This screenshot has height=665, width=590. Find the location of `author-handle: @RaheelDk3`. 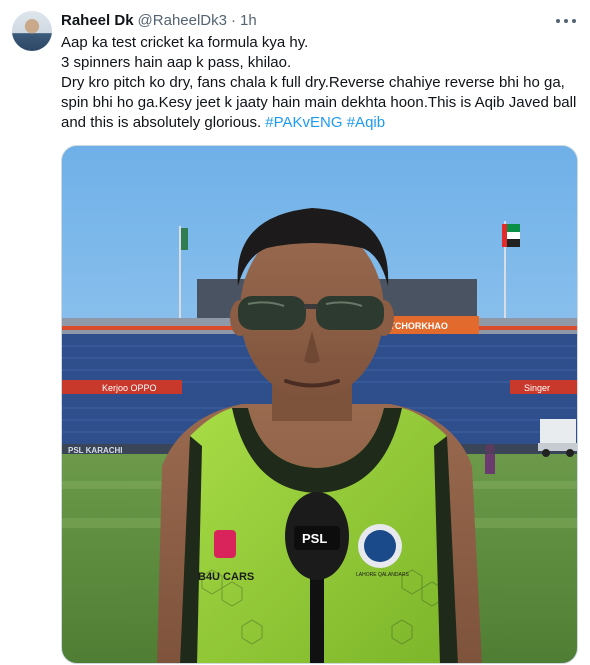

author-handle: @RaheelDk3 is located at coordinates (182, 21).